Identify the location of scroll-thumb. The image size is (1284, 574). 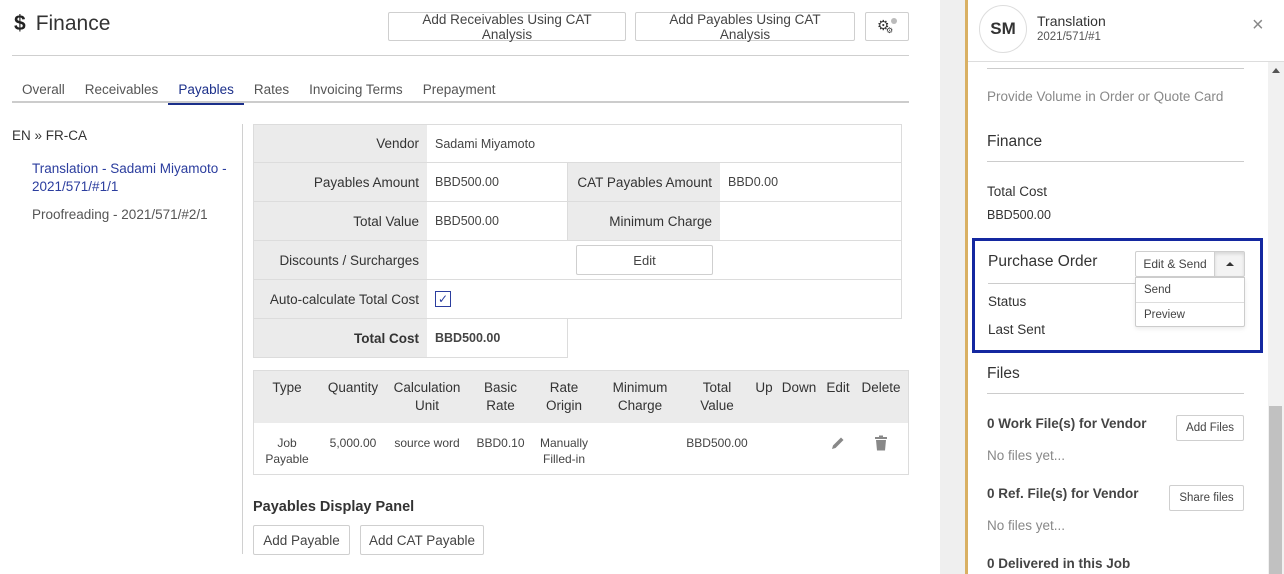
(1275, 490).